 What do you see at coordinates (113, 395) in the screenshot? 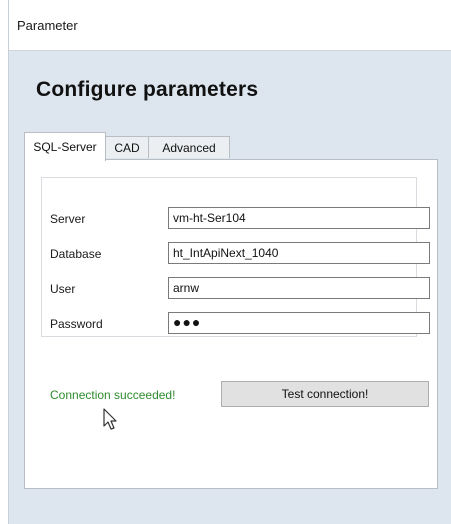
I see `connection-status: Connection succeeded!` at bounding box center [113, 395].